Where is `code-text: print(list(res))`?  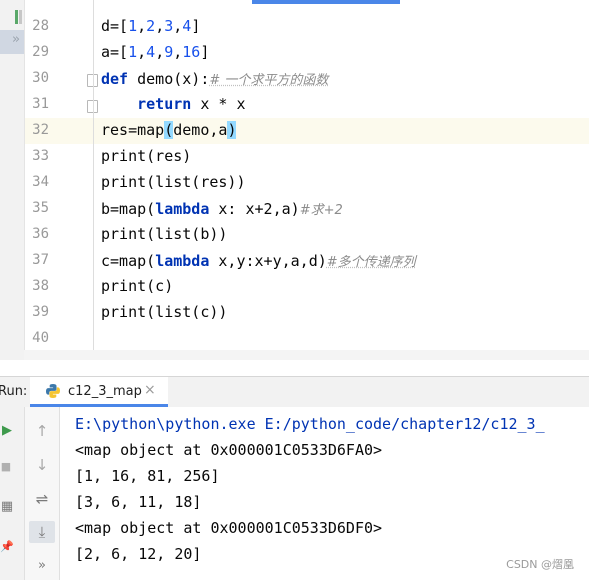 code-text: print(list(res)) is located at coordinates (173, 182).